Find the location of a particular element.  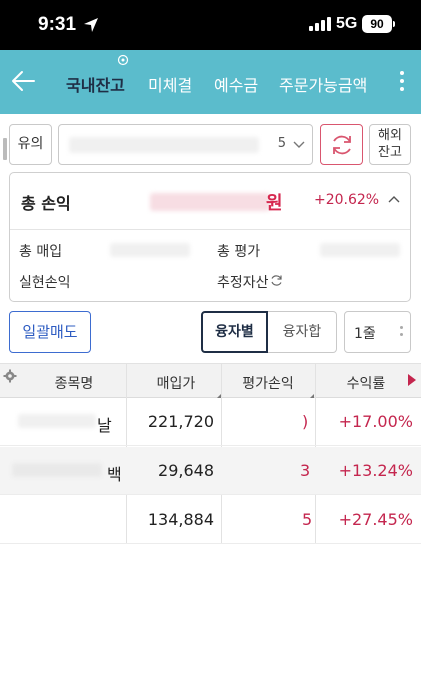

account-select: 5 is located at coordinates (185, 144).